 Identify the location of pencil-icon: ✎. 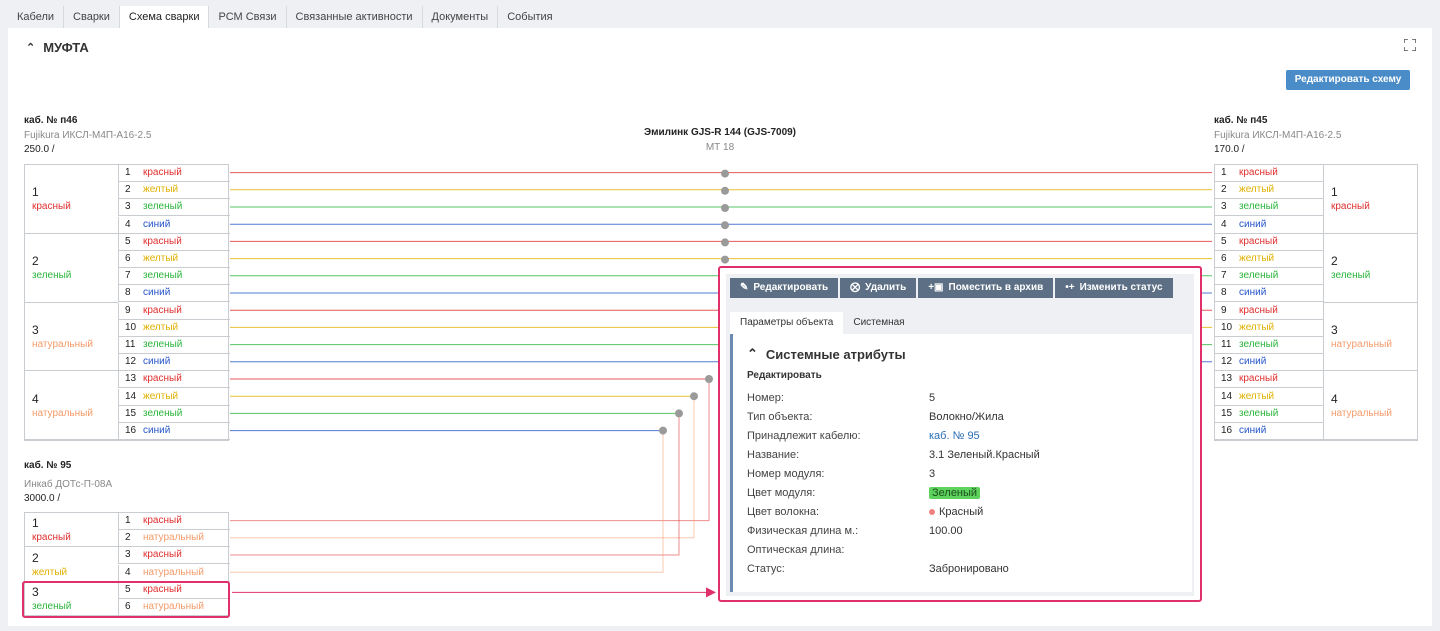
(744, 287).